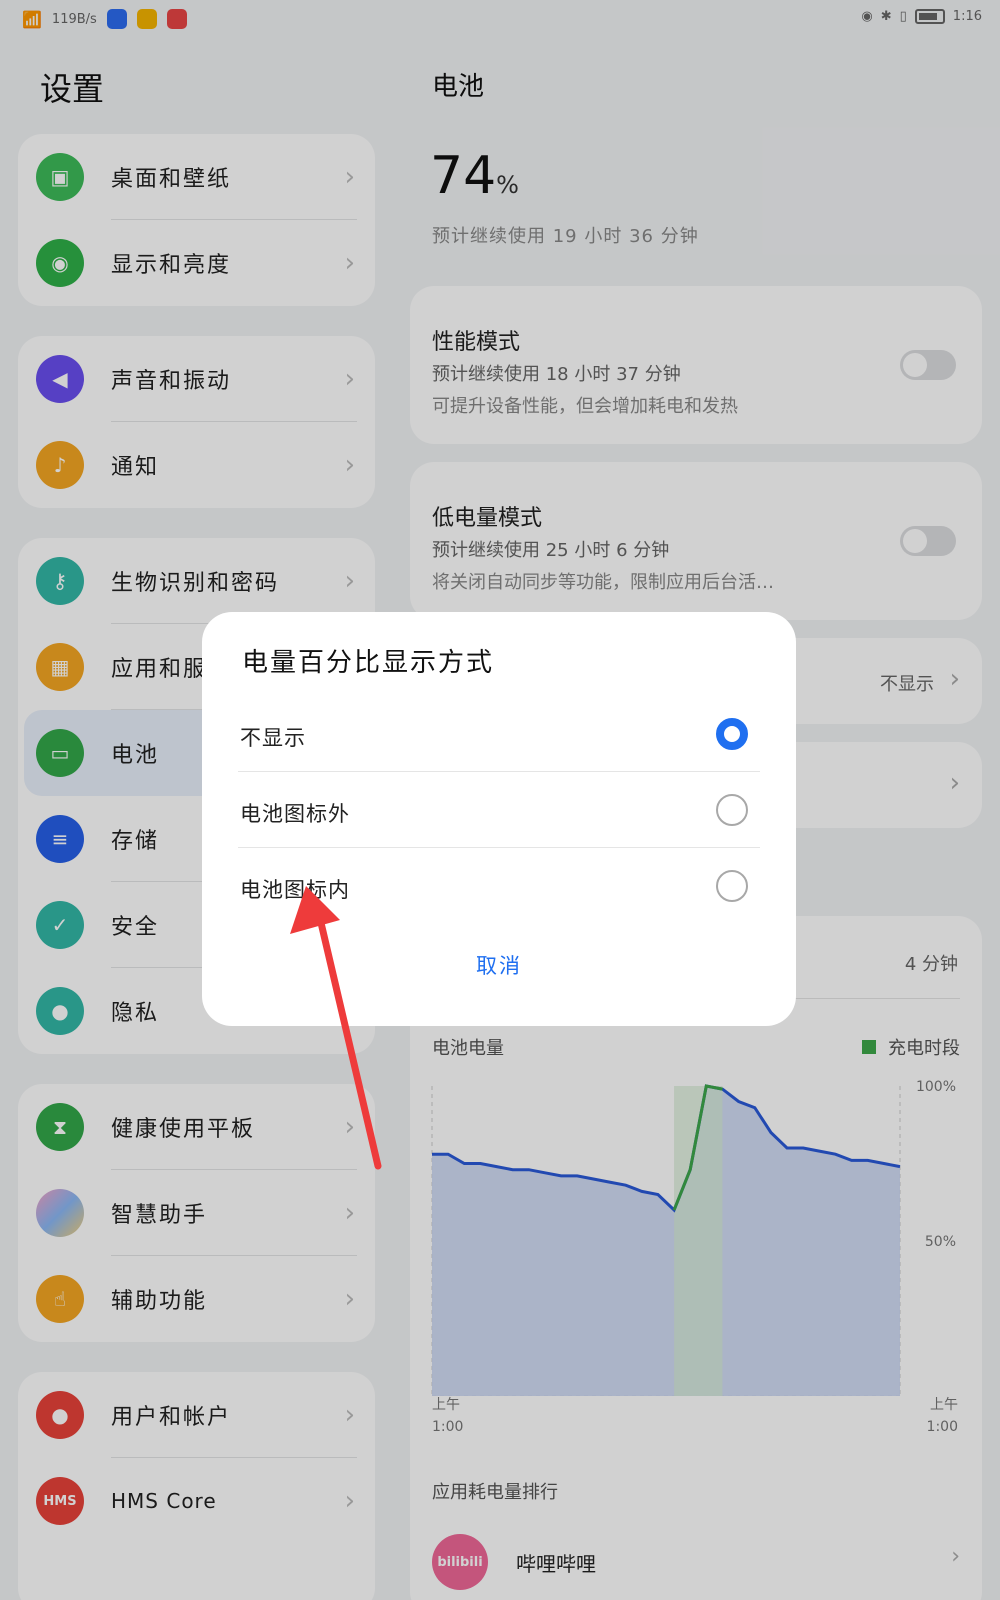 This screenshot has width=1000, height=1600. What do you see at coordinates (368, 663) in the screenshot?
I see `dialog-title: 电量百分比显示方式` at bounding box center [368, 663].